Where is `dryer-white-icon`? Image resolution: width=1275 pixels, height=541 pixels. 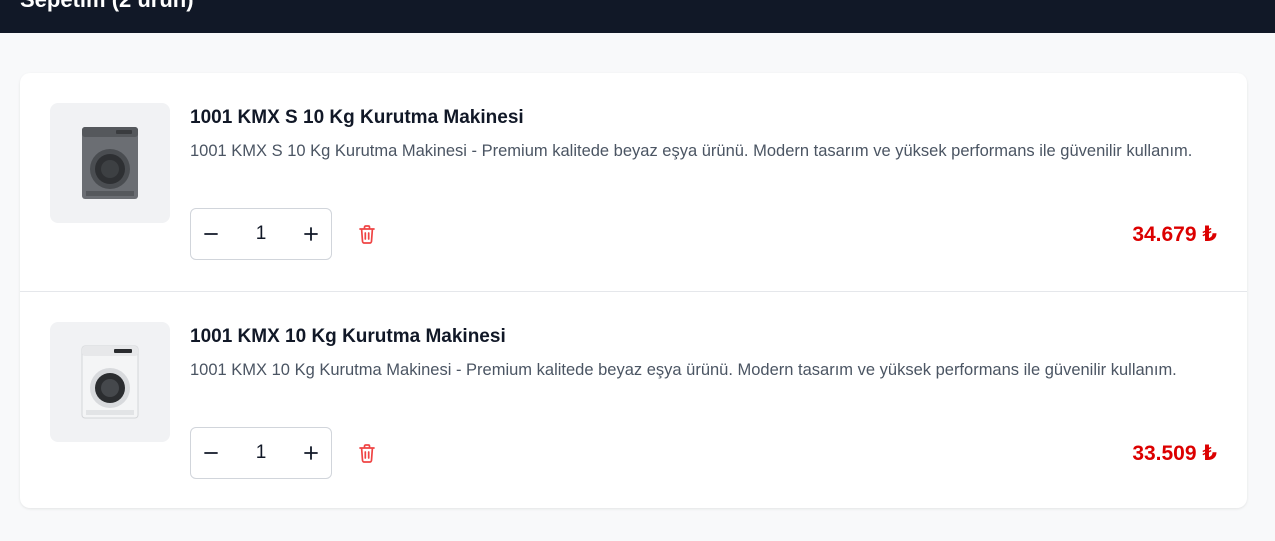
dryer-white-icon is located at coordinates (110, 382).